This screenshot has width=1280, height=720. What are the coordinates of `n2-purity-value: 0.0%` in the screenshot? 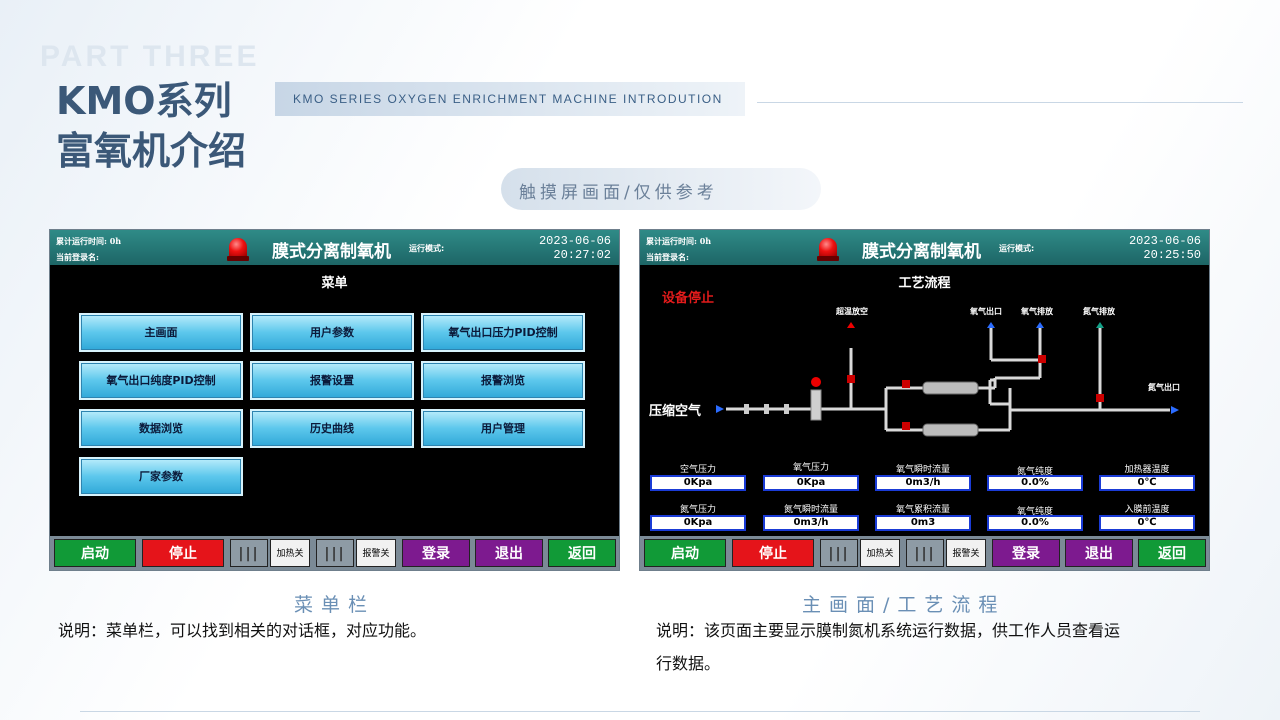 It's located at (1035, 483).